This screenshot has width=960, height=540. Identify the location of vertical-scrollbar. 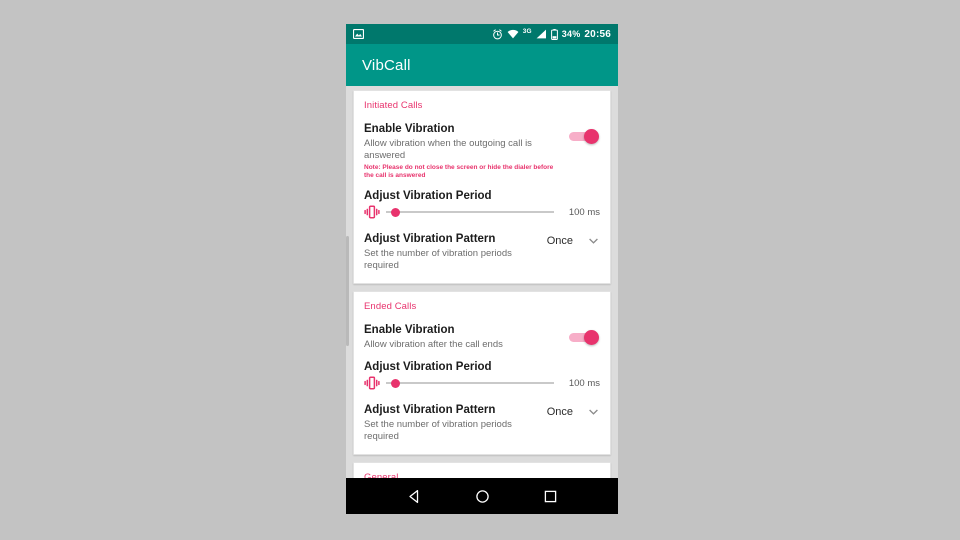
(347, 291).